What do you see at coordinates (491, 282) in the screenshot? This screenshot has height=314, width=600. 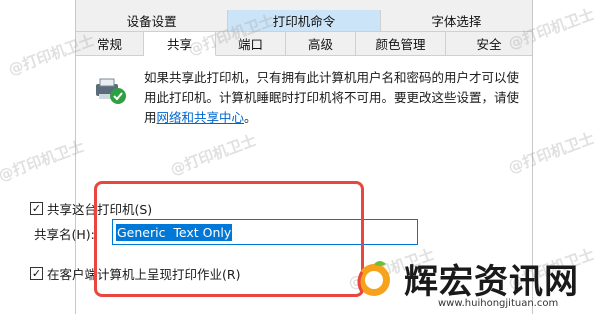 I see `brand-title: 辉宏资讯网` at bounding box center [491, 282].